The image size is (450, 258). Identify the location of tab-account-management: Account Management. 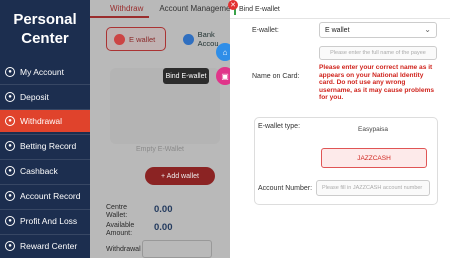
(189, 9).